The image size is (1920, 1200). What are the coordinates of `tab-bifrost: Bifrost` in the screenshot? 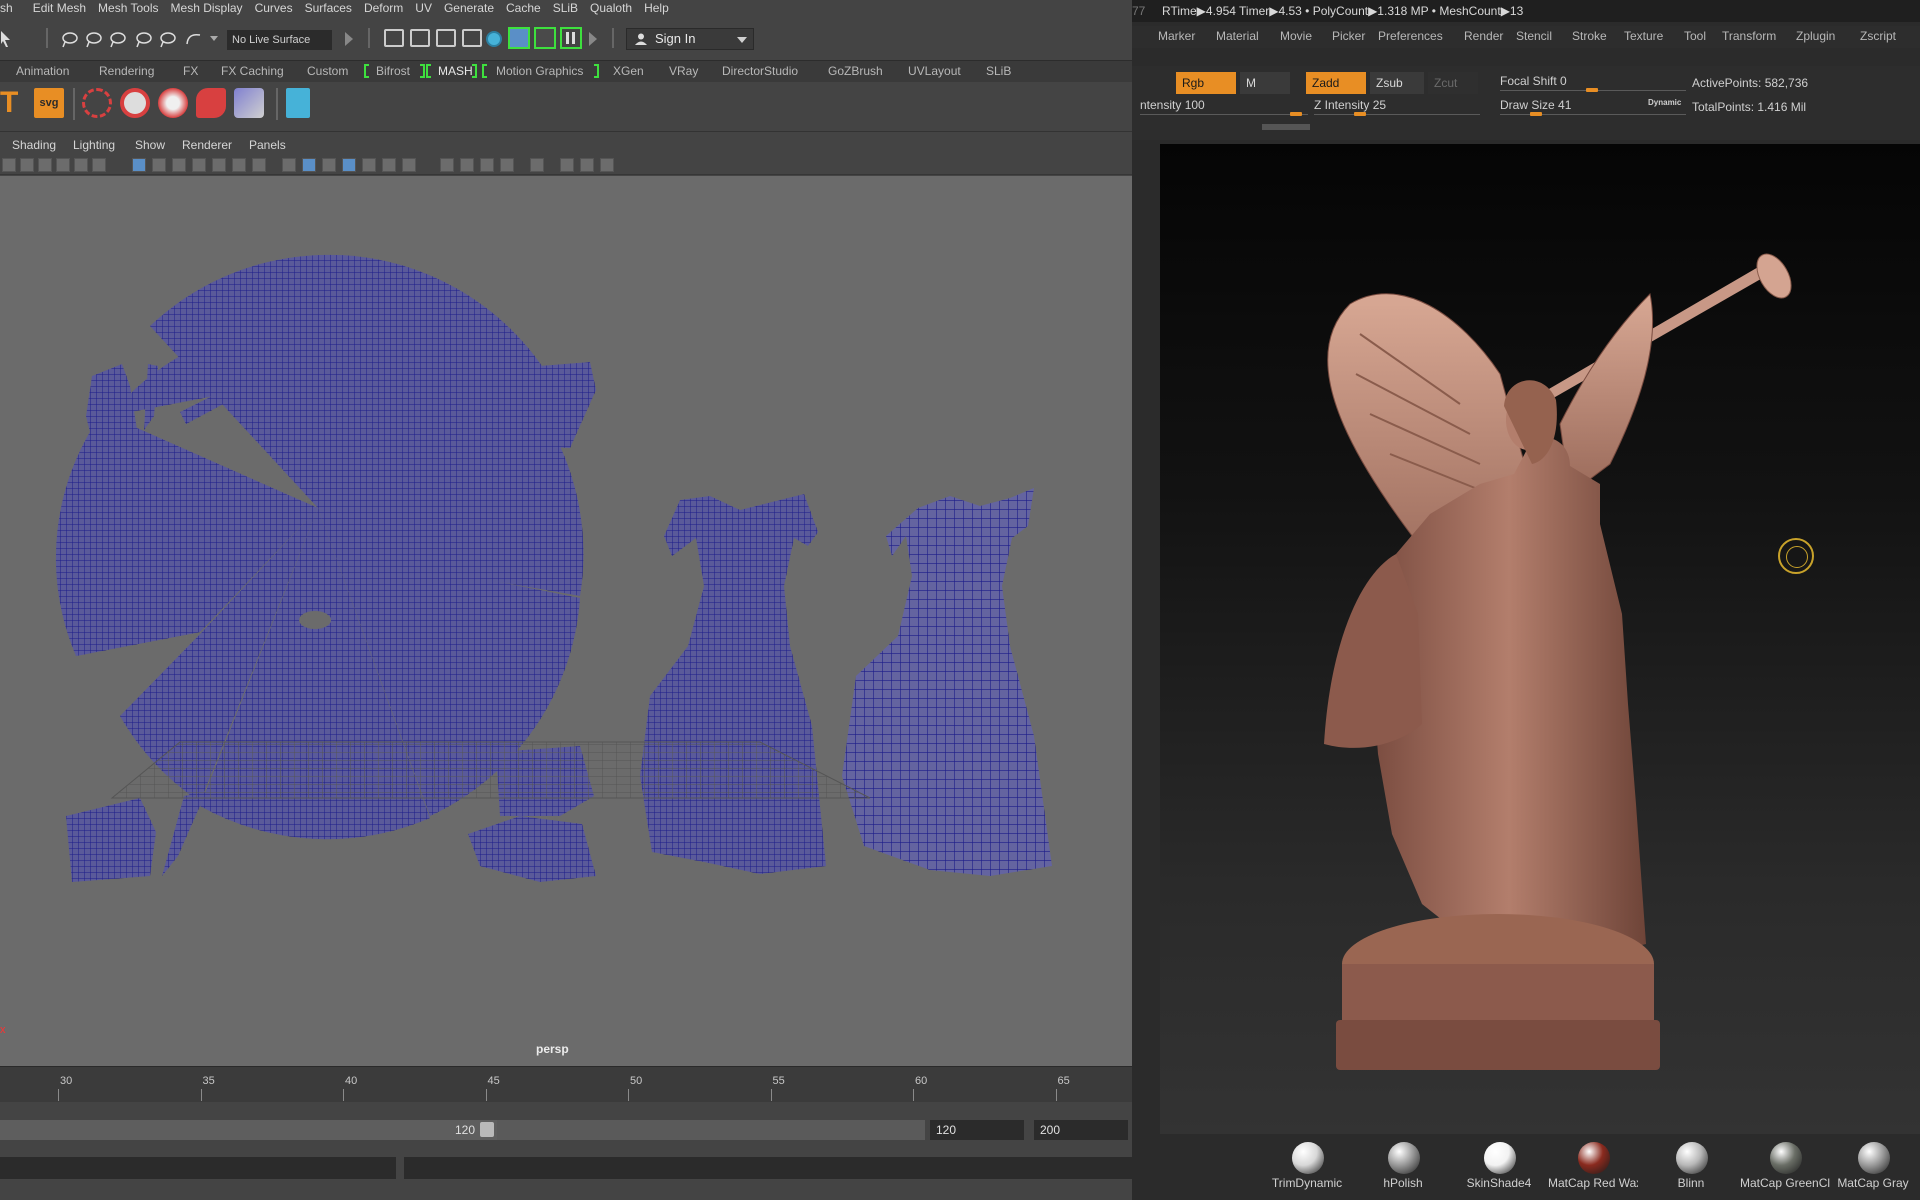 It's located at (393, 71).